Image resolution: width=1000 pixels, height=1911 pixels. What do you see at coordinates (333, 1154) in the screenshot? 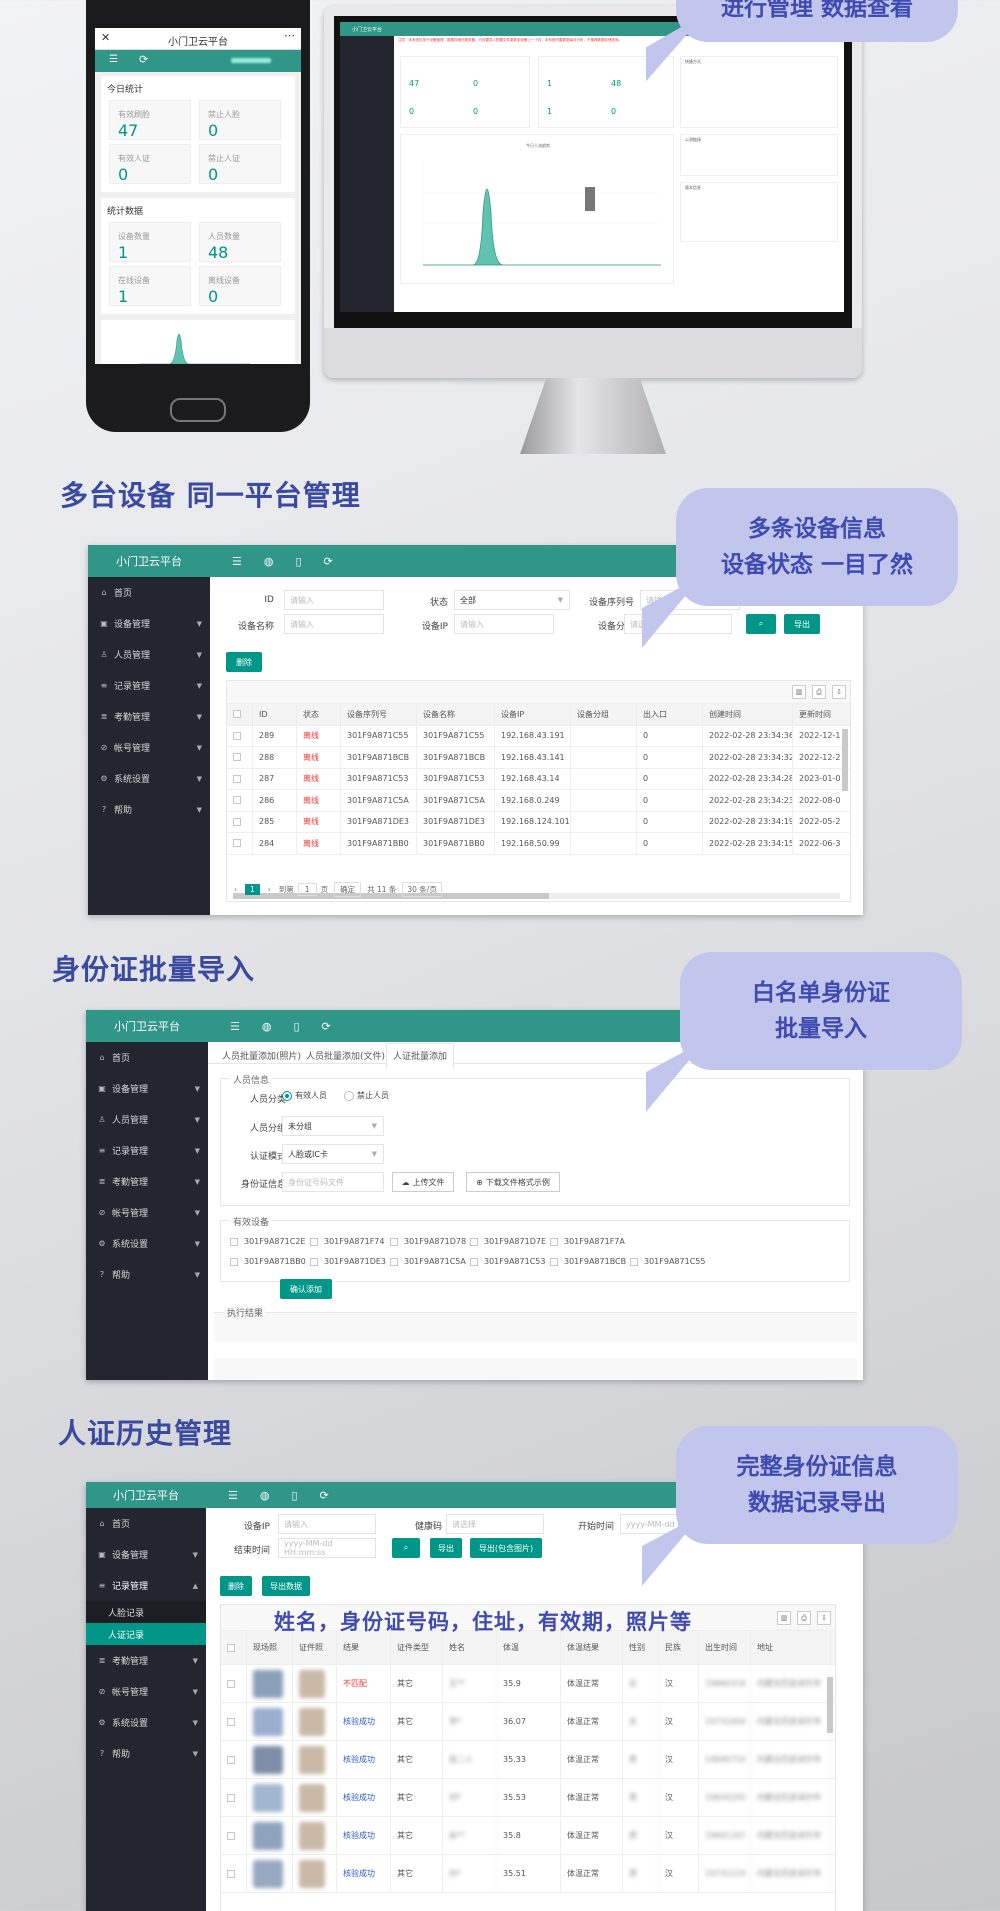
I see `auth-select: 人脸或IC卡 ▼` at bounding box center [333, 1154].